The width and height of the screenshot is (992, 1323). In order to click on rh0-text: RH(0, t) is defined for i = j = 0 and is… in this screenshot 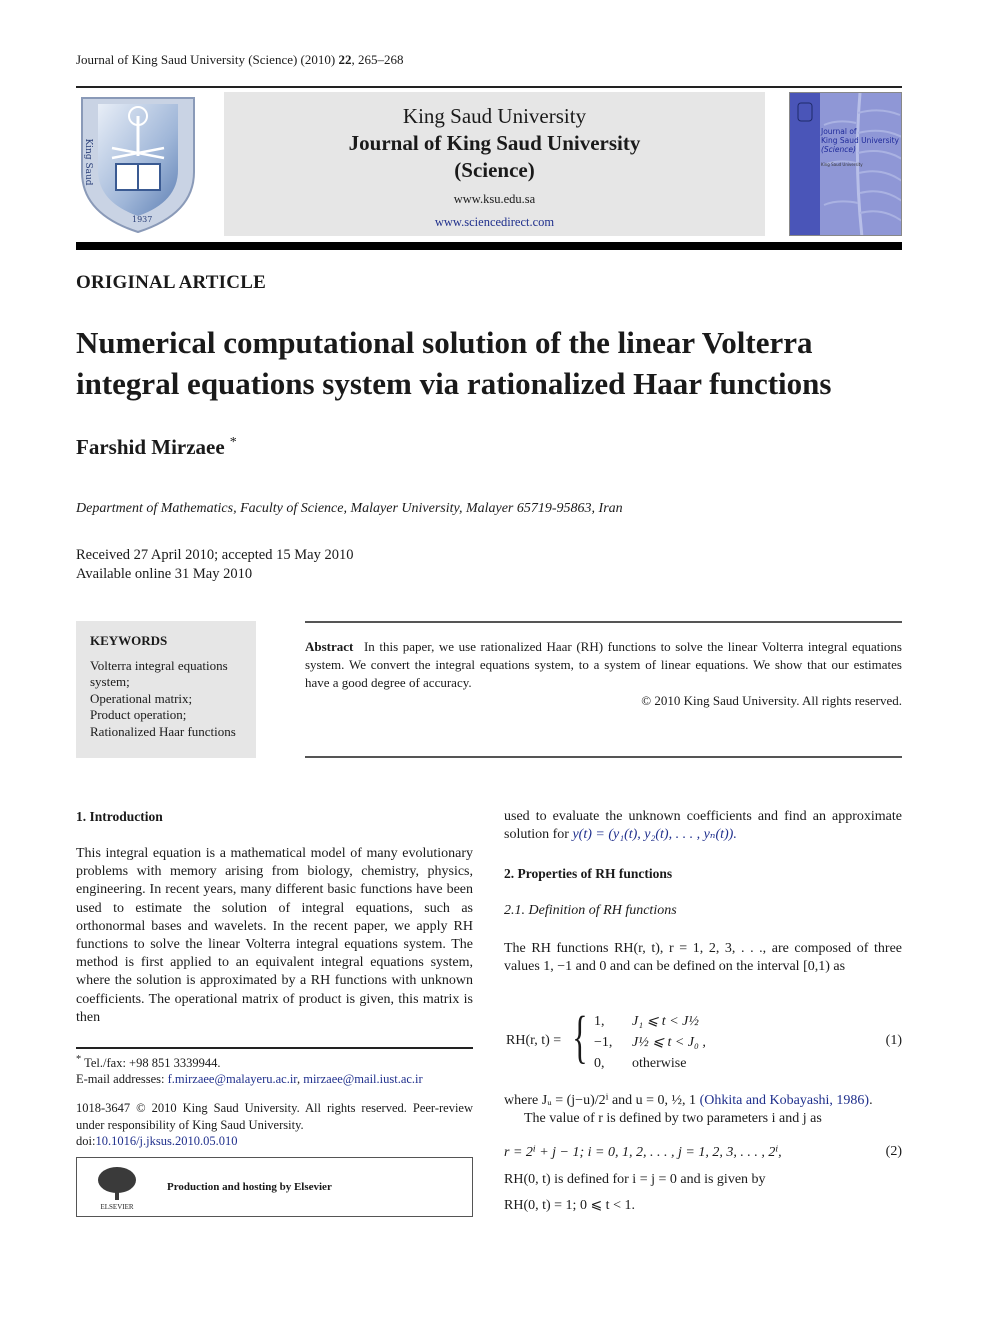, I will do `click(635, 1179)`.